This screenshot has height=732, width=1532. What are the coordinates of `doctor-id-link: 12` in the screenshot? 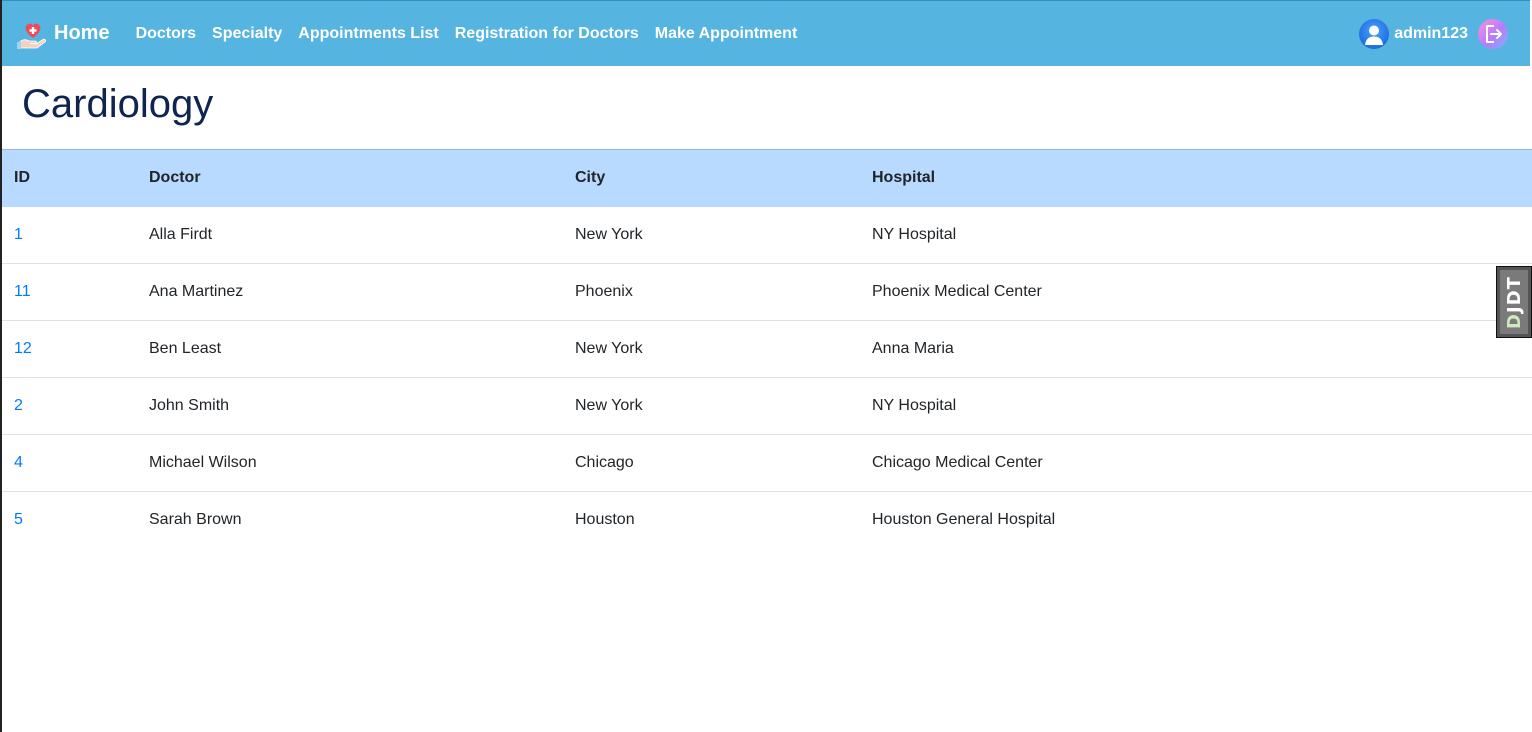 It's located at (23, 348).